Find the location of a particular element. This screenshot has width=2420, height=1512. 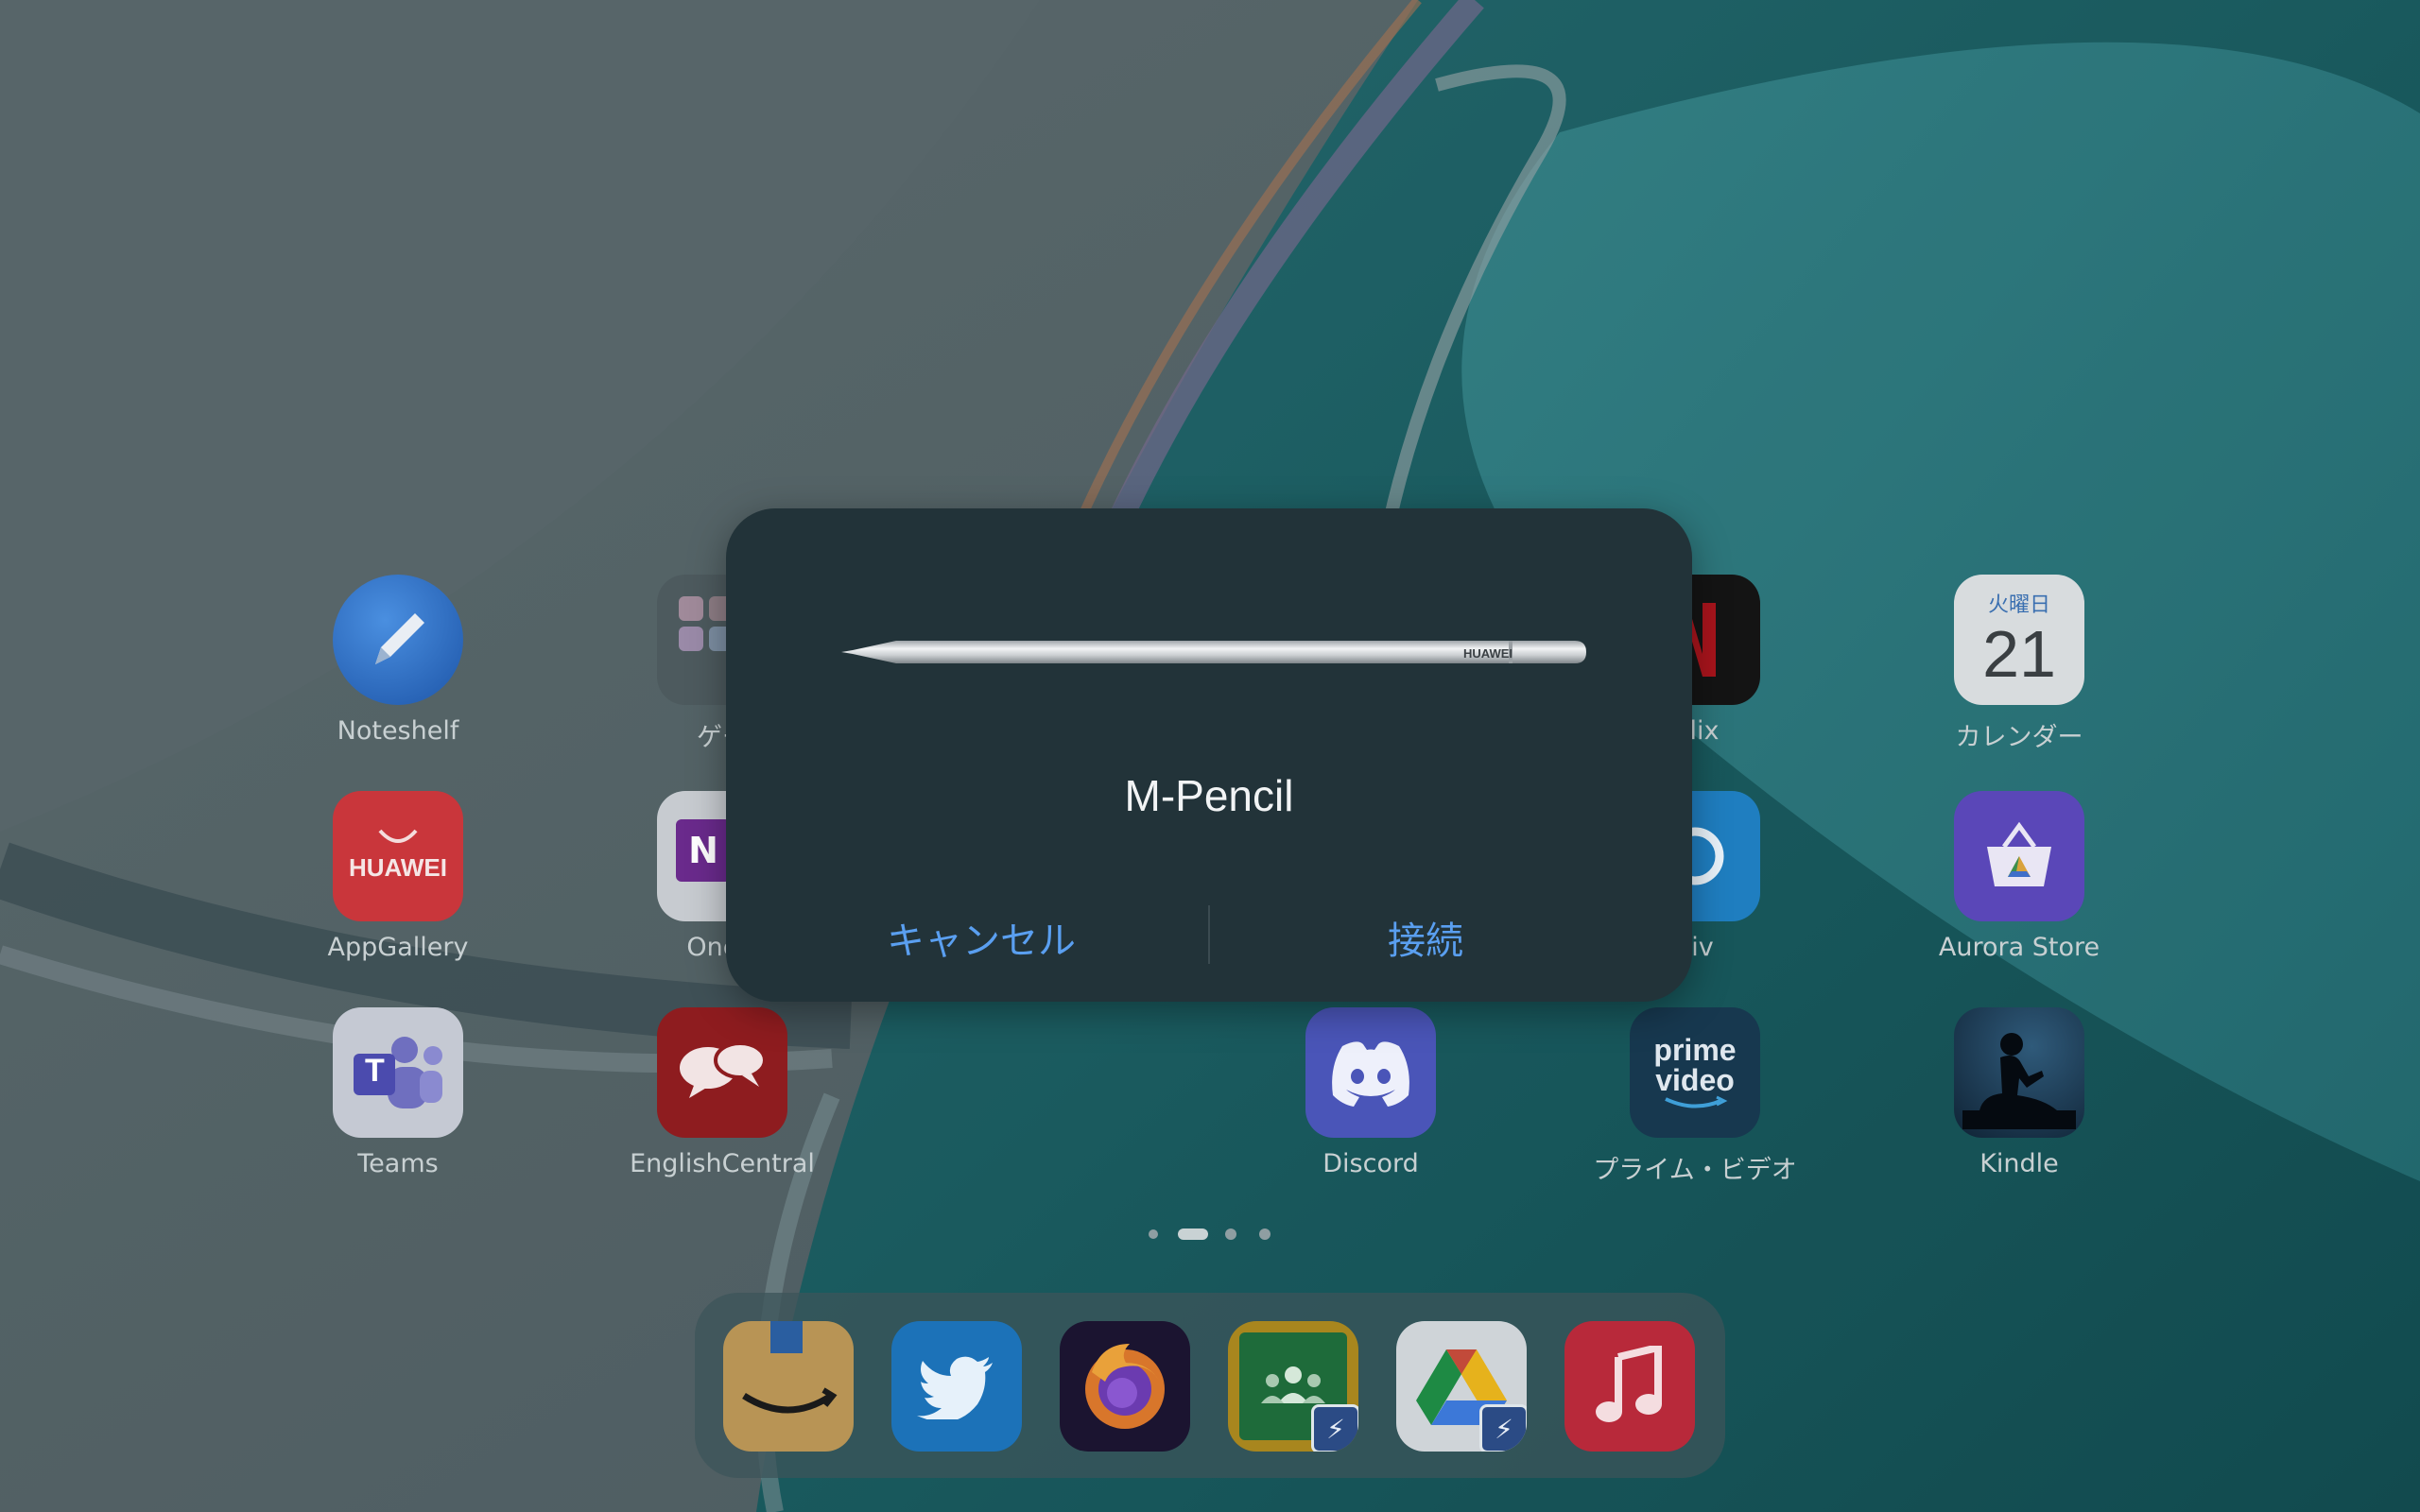

prime-video-icon: prime video is located at coordinates (1695, 1072).